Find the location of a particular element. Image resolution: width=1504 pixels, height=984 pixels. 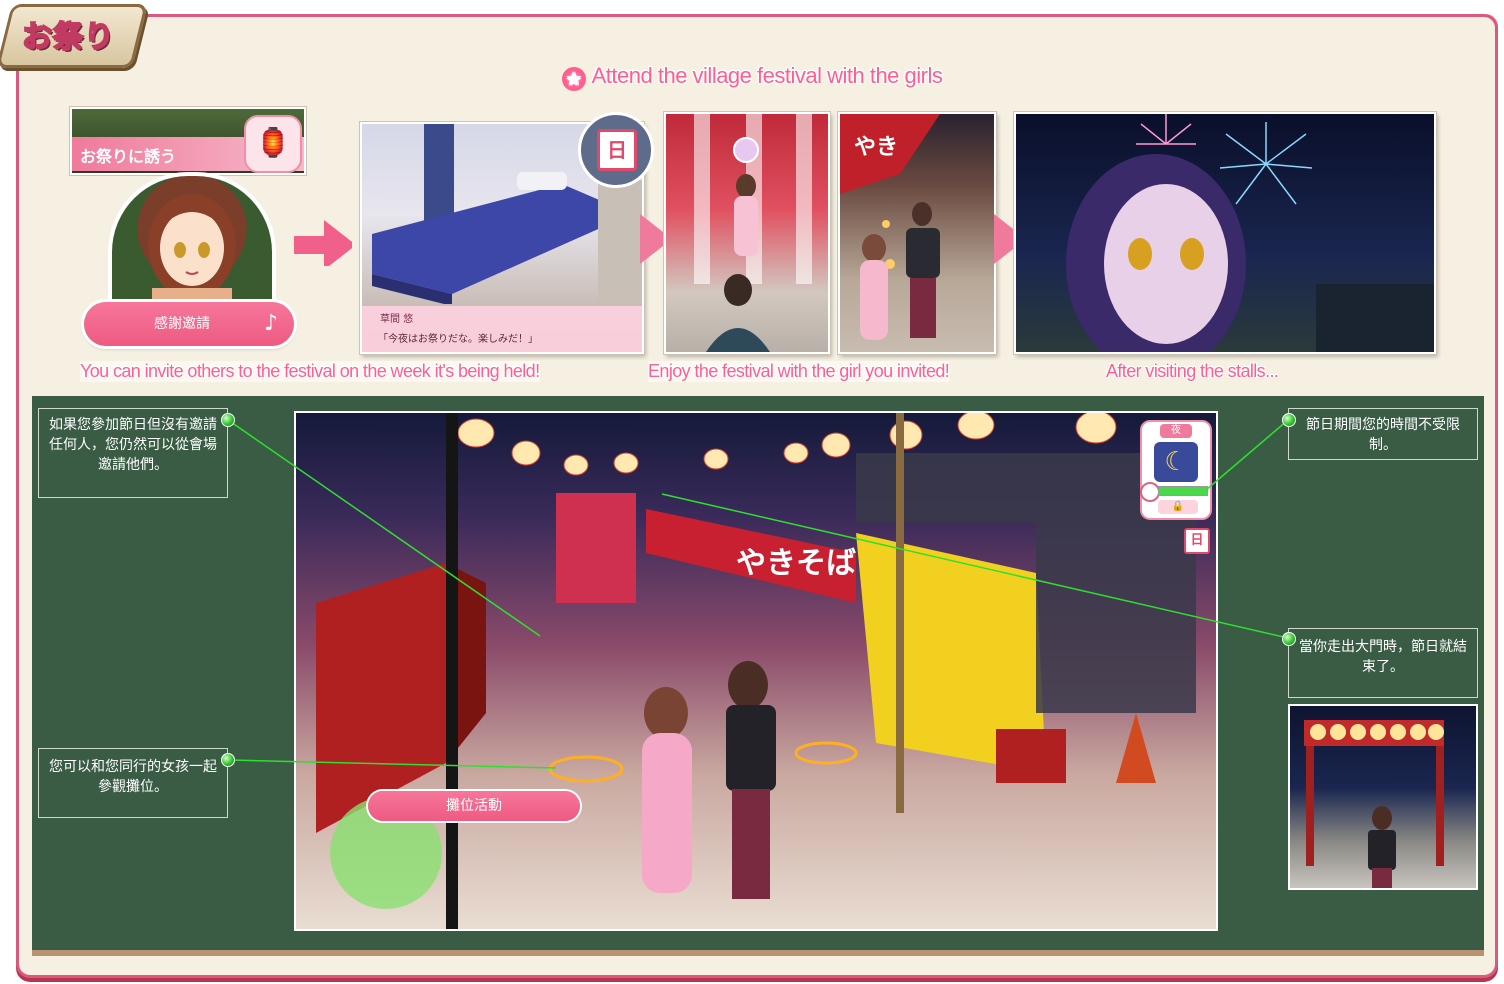

time-widget: 夜 ☾ 🔒 is located at coordinates (1176, 470).